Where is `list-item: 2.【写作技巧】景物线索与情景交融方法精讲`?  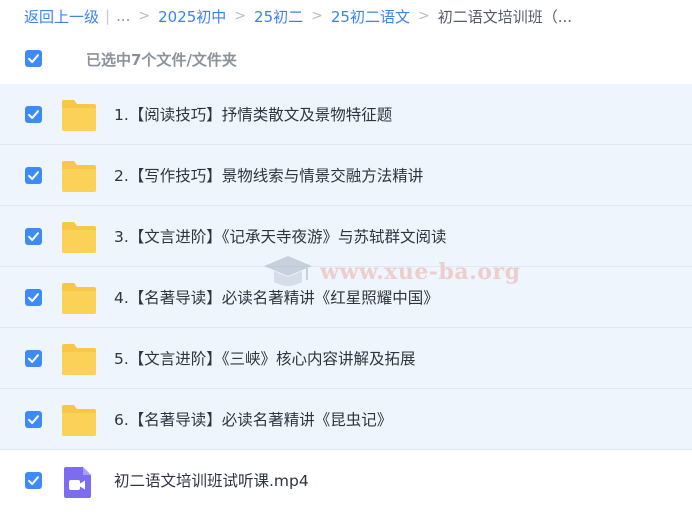 list-item: 2.【写作技巧】景物线索与情景交融方法精讲 is located at coordinates (346, 175).